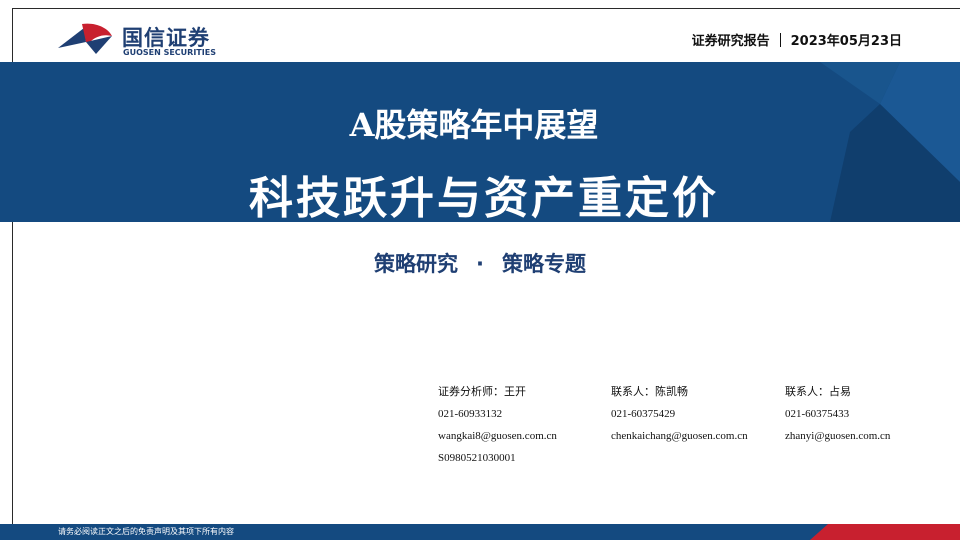 The width and height of the screenshot is (960, 540). What do you see at coordinates (846, 41) in the screenshot?
I see `report-date: 2023年05月23日` at bounding box center [846, 41].